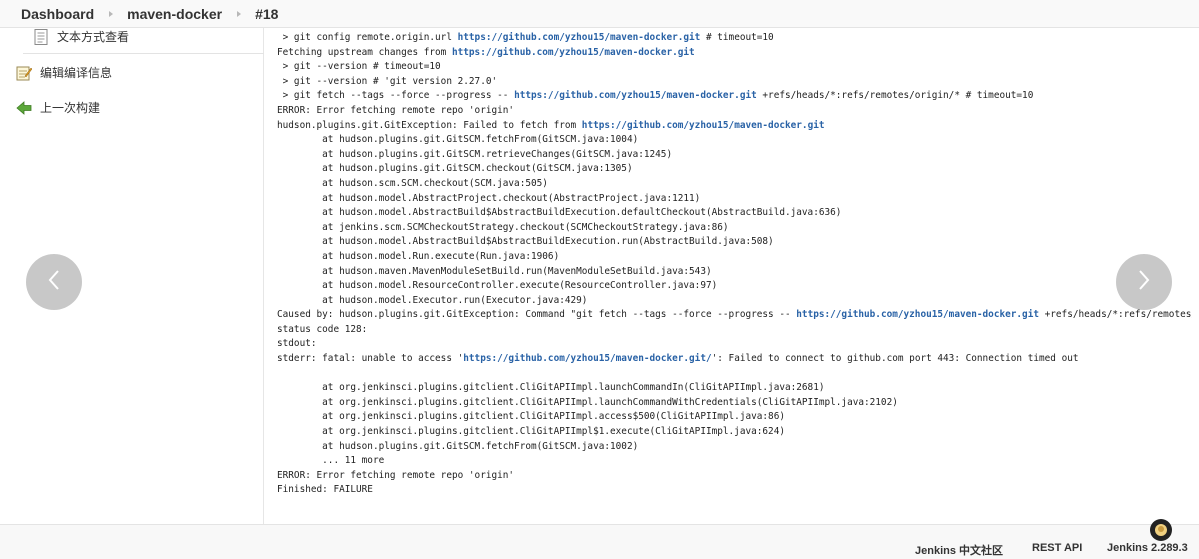 The width and height of the screenshot is (1199, 559). I want to click on console-line: > git --version # 'git version 2.27.0', so click(734, 82).